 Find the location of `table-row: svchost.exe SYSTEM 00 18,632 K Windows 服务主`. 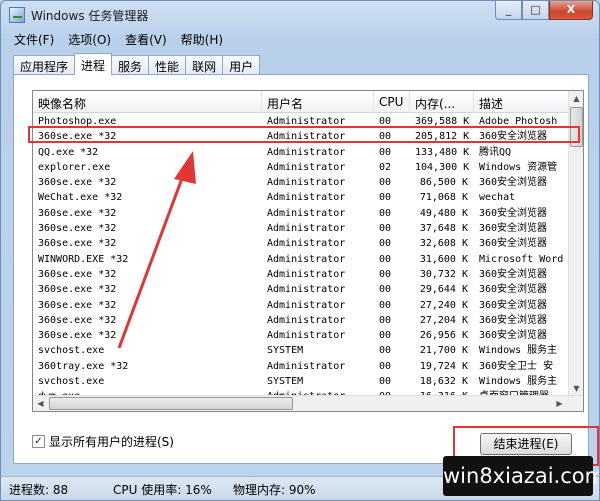

table-row: svchost.exe SYSTEM 00 18,632 K Windows 服务主 is located at coordinates (301, 381).